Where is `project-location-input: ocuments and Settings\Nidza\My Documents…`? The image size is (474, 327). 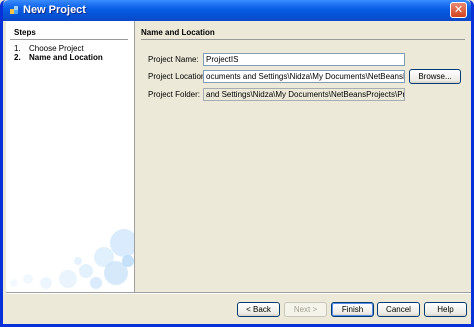
project-location-input: ocuments and Settings\Nidza\My Documents… is located at coordinates (304, 76).